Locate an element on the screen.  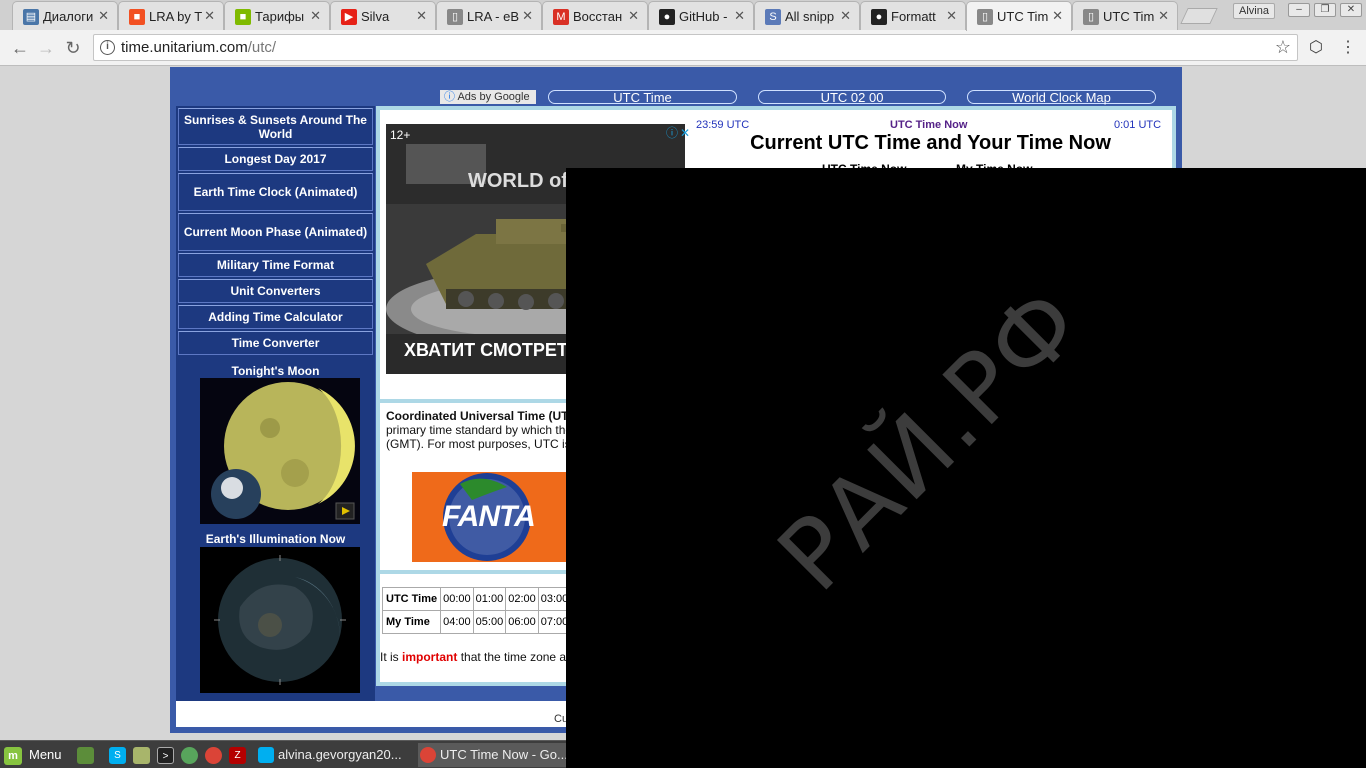
skype-icon: S is located at coordinates (117, 755).